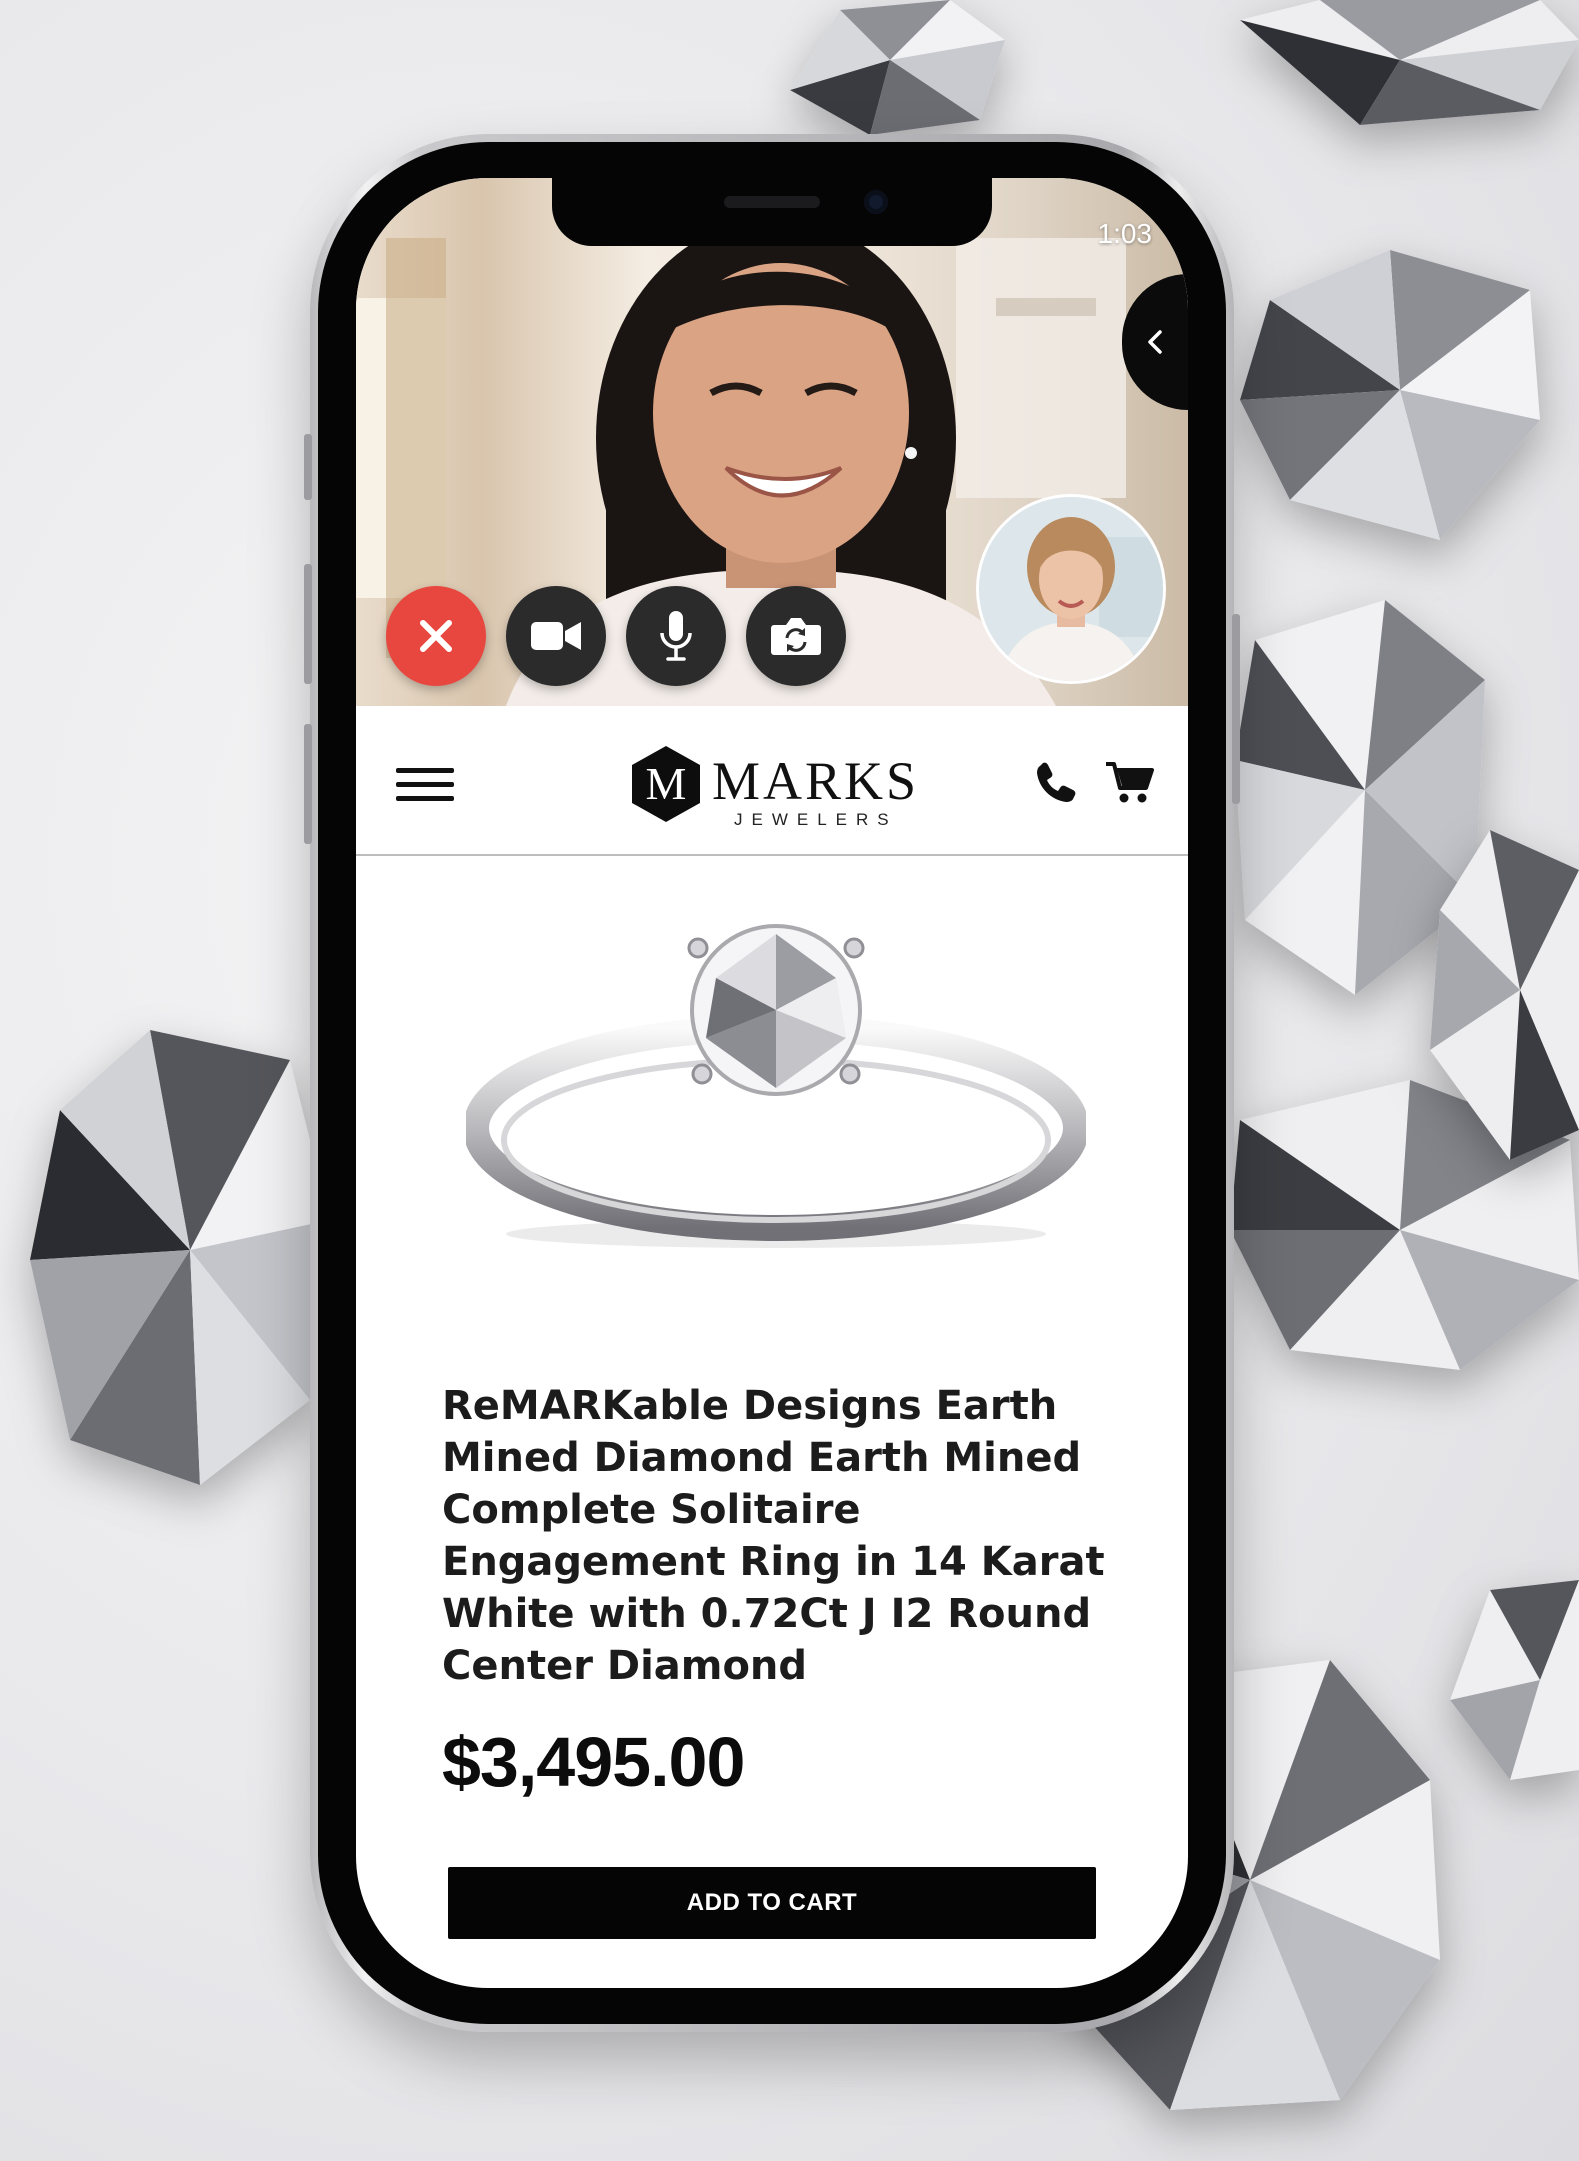  What do you see at coordinates (180, 1257) in the screenshot?
I see `diamond-decoration-left` at bounding box center [180, 1257].